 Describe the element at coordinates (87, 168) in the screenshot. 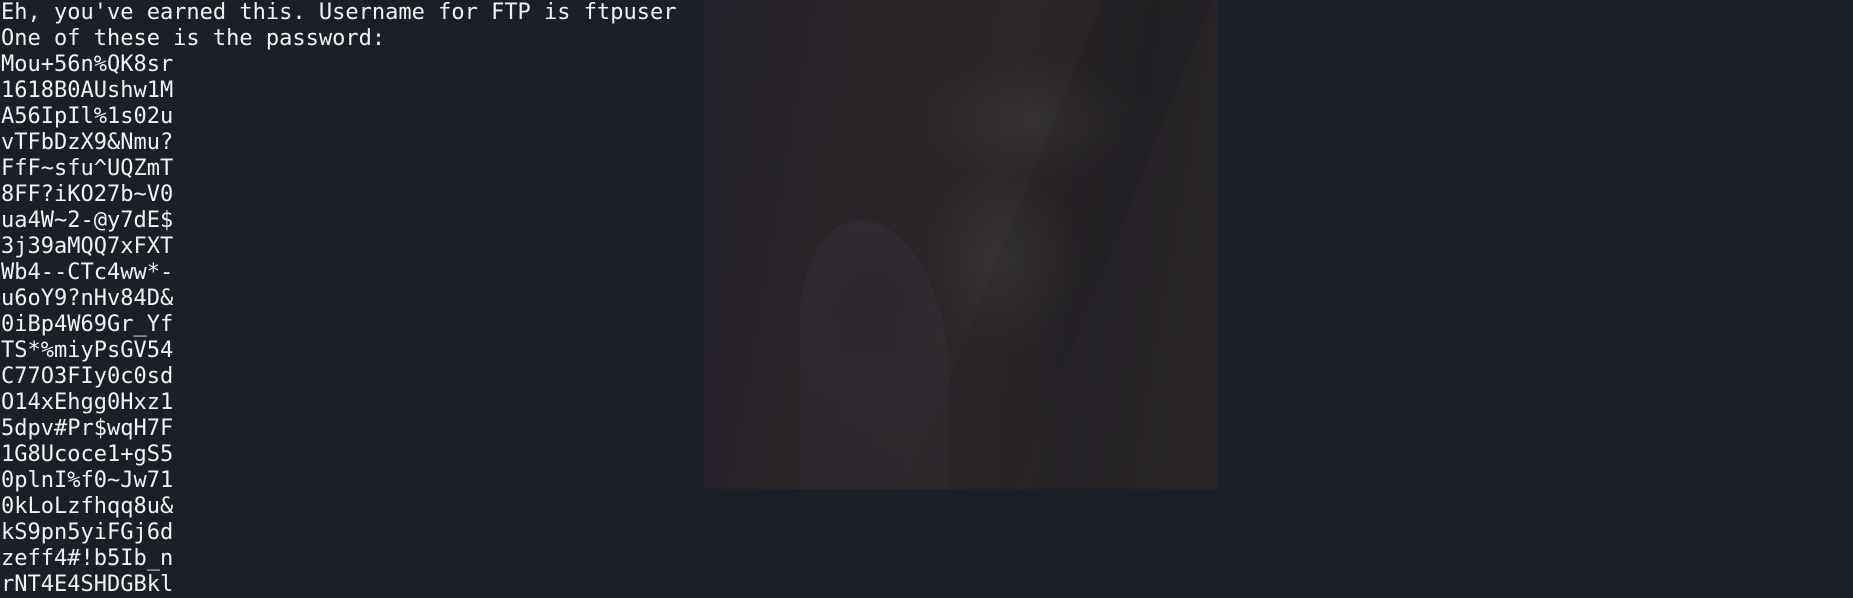

I see `password-candidate: FfF~sfu^UQZmT` at that location.